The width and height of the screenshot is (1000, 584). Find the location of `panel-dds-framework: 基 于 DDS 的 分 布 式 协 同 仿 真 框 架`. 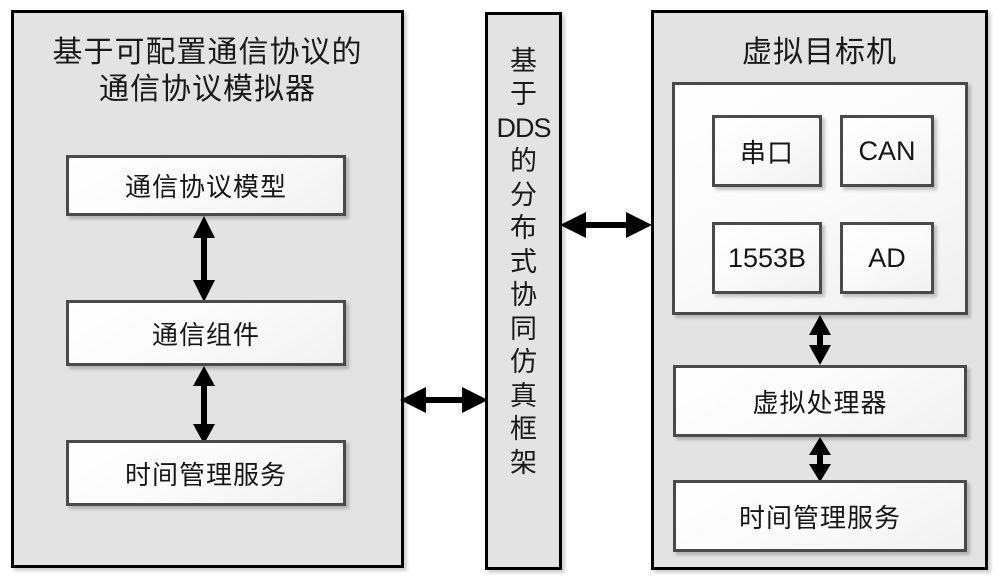

panel-dds-framework: 基 于 DDS 的 分 布 式 协 同 仿 真 框 架 is located at coordinates (523, 291).